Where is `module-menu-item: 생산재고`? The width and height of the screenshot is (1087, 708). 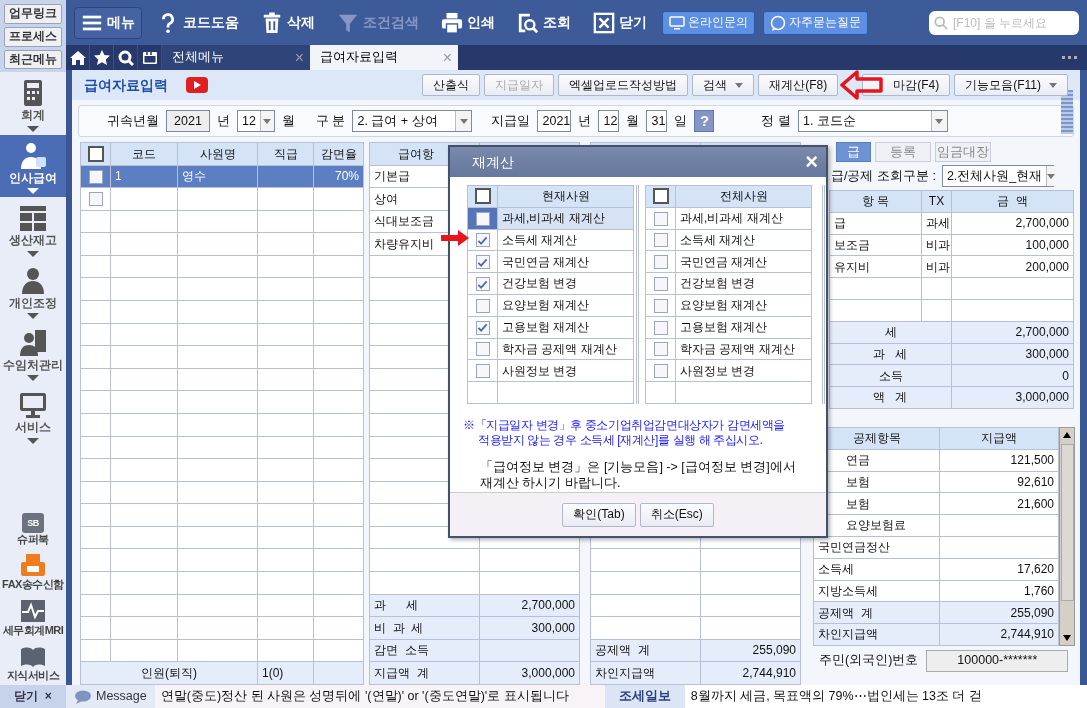 module-menu-item: 생산재고 is located at coordinates (33, 228).